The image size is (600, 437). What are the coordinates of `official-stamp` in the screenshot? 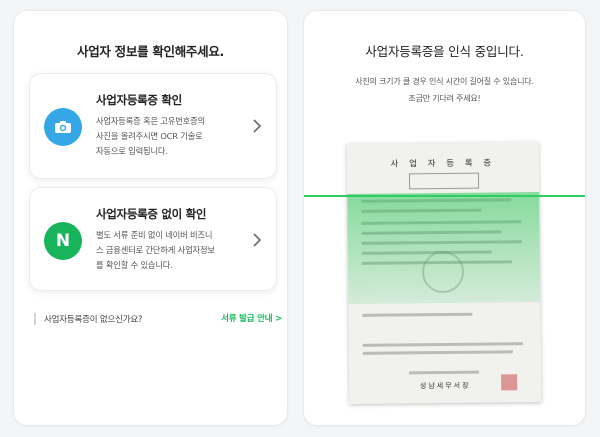 It's located at (509, 382).